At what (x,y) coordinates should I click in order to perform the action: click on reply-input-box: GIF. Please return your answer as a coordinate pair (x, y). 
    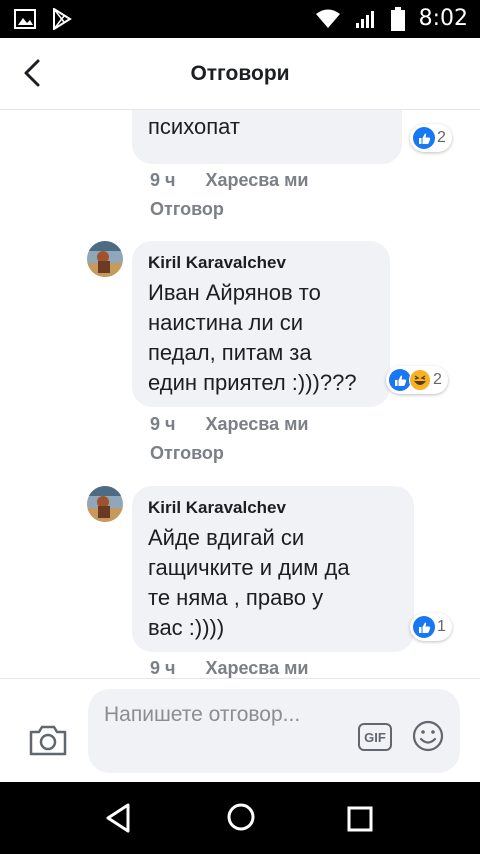
    Looking at the image, I should click on (274, 731).